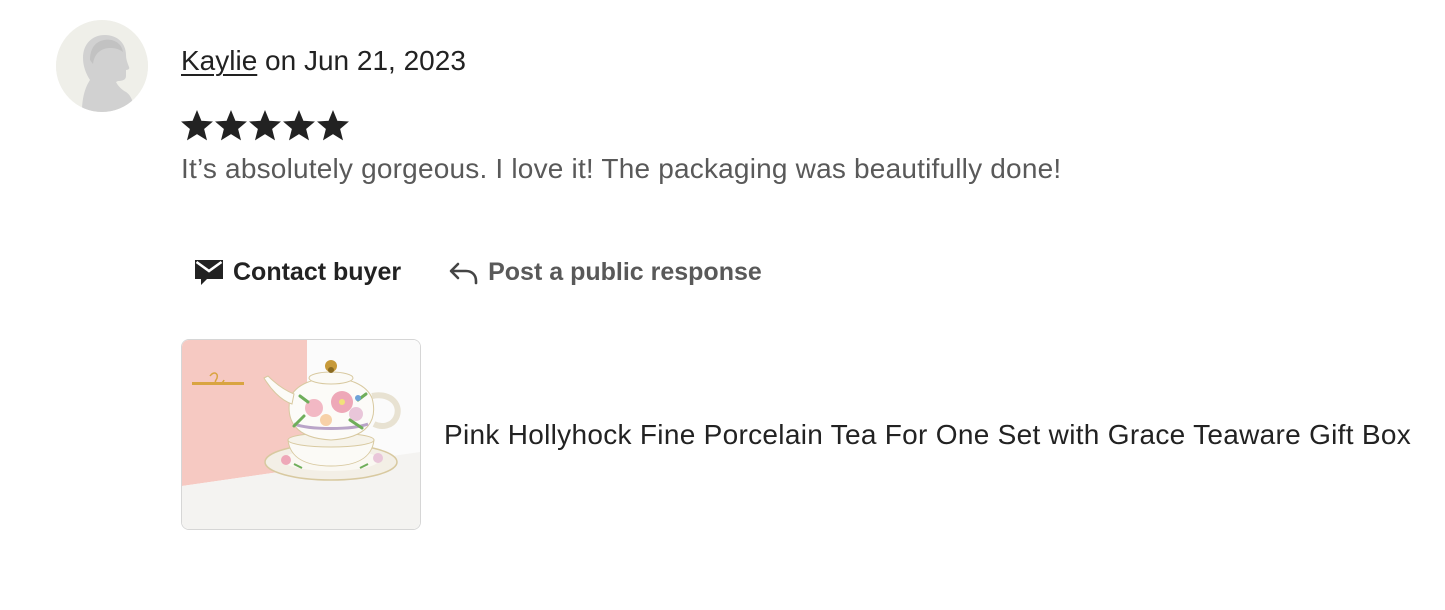 The image size is (1445, 610). What do you see at coordinates (464, 272) in the screenshot?
I see `reply-arrow-icon` at bounding box center [464, 272].